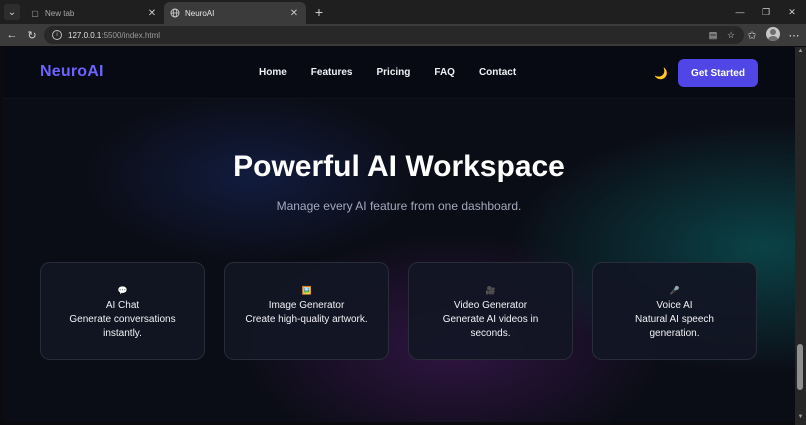 The height and width of the screenshot is (425, 806). I want to click on site-logo: NeuroAI, so click(72, 72).